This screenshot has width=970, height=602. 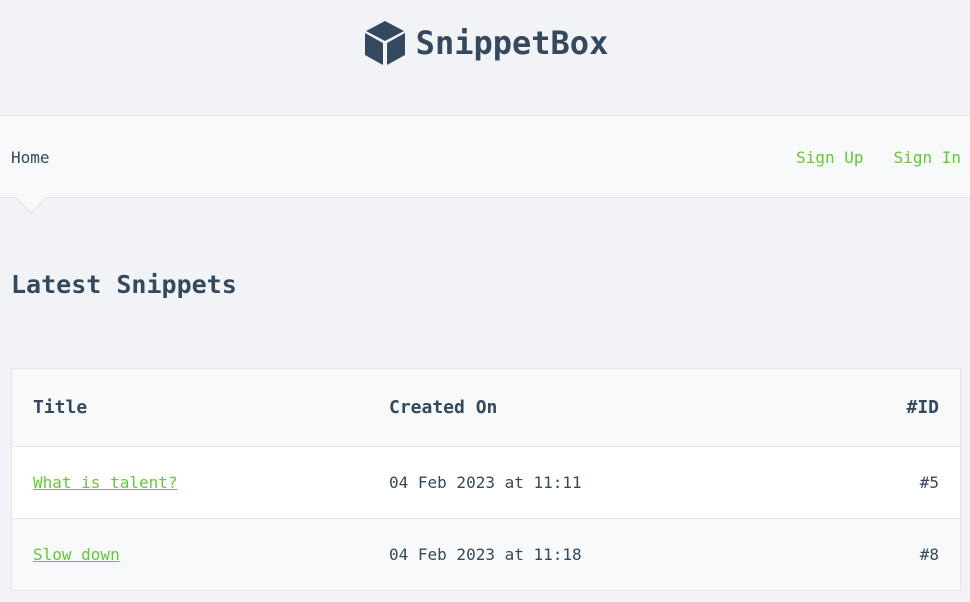 I want to click on table-row: Slow down 04 Feb 2023 at 11:18 #8, so click(x=486, y=554).